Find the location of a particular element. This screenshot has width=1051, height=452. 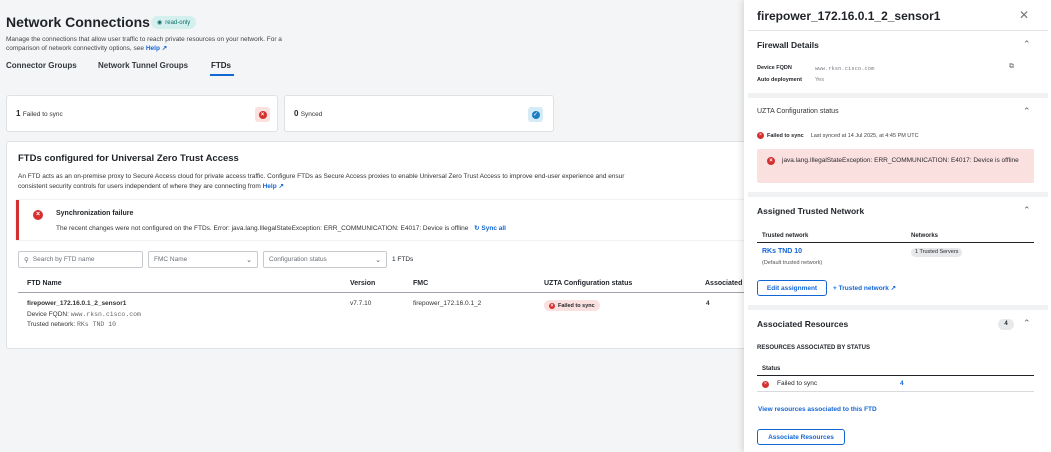

trusted-network-link: RKs TND 10 is located at coordinates (782, 251).